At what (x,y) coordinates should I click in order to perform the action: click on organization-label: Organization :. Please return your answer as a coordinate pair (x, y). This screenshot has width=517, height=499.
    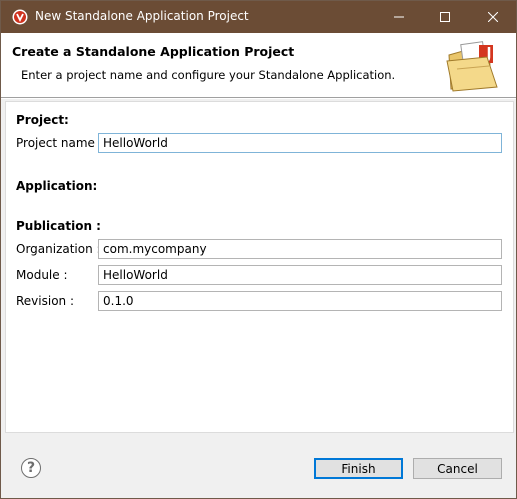
    Looking at the image, I should click on (58, 249).